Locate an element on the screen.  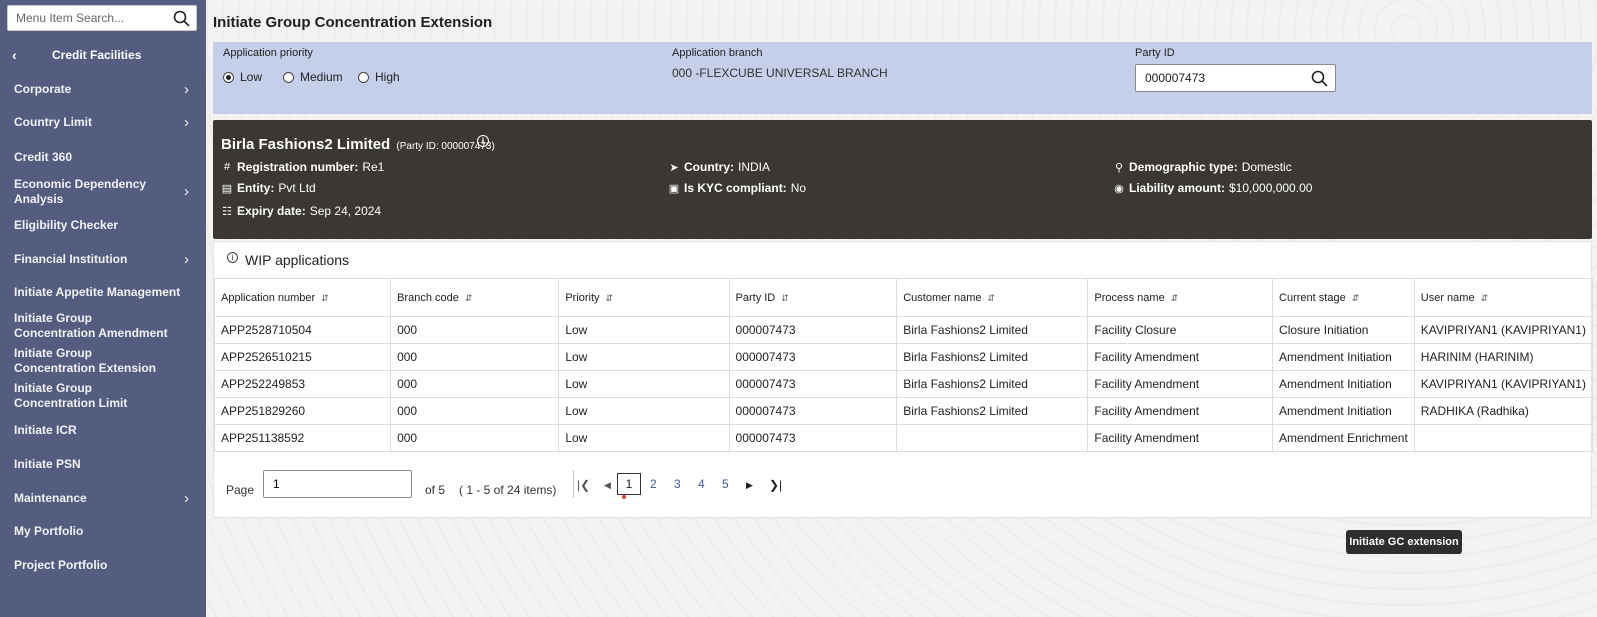
entity: ▤ Entity: Pvt Ltd is located at coordinates (268, 188).